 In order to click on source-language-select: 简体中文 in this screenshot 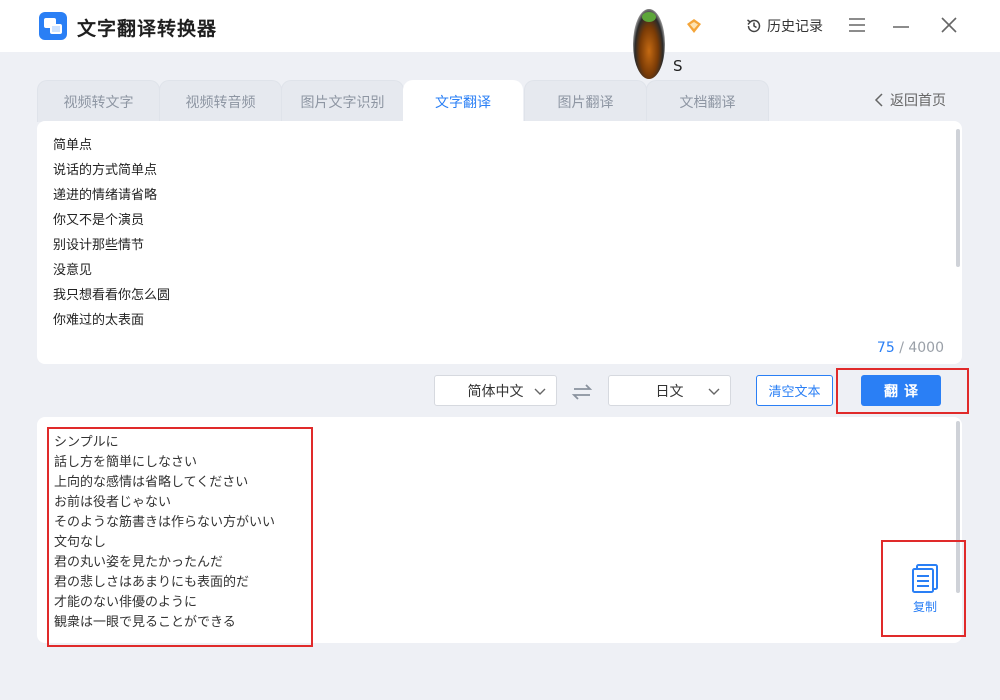, I will do `click(495, 390)`.